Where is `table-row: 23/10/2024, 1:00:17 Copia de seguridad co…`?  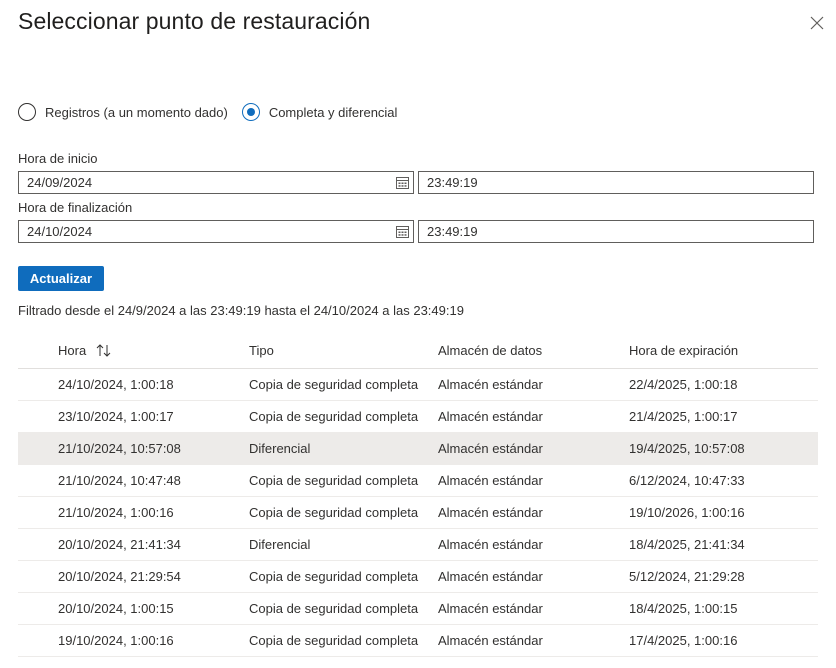
table-row: 23/10/2024, 1:00:17 Copia de seguridad co… is located at coordinates (418, 417).